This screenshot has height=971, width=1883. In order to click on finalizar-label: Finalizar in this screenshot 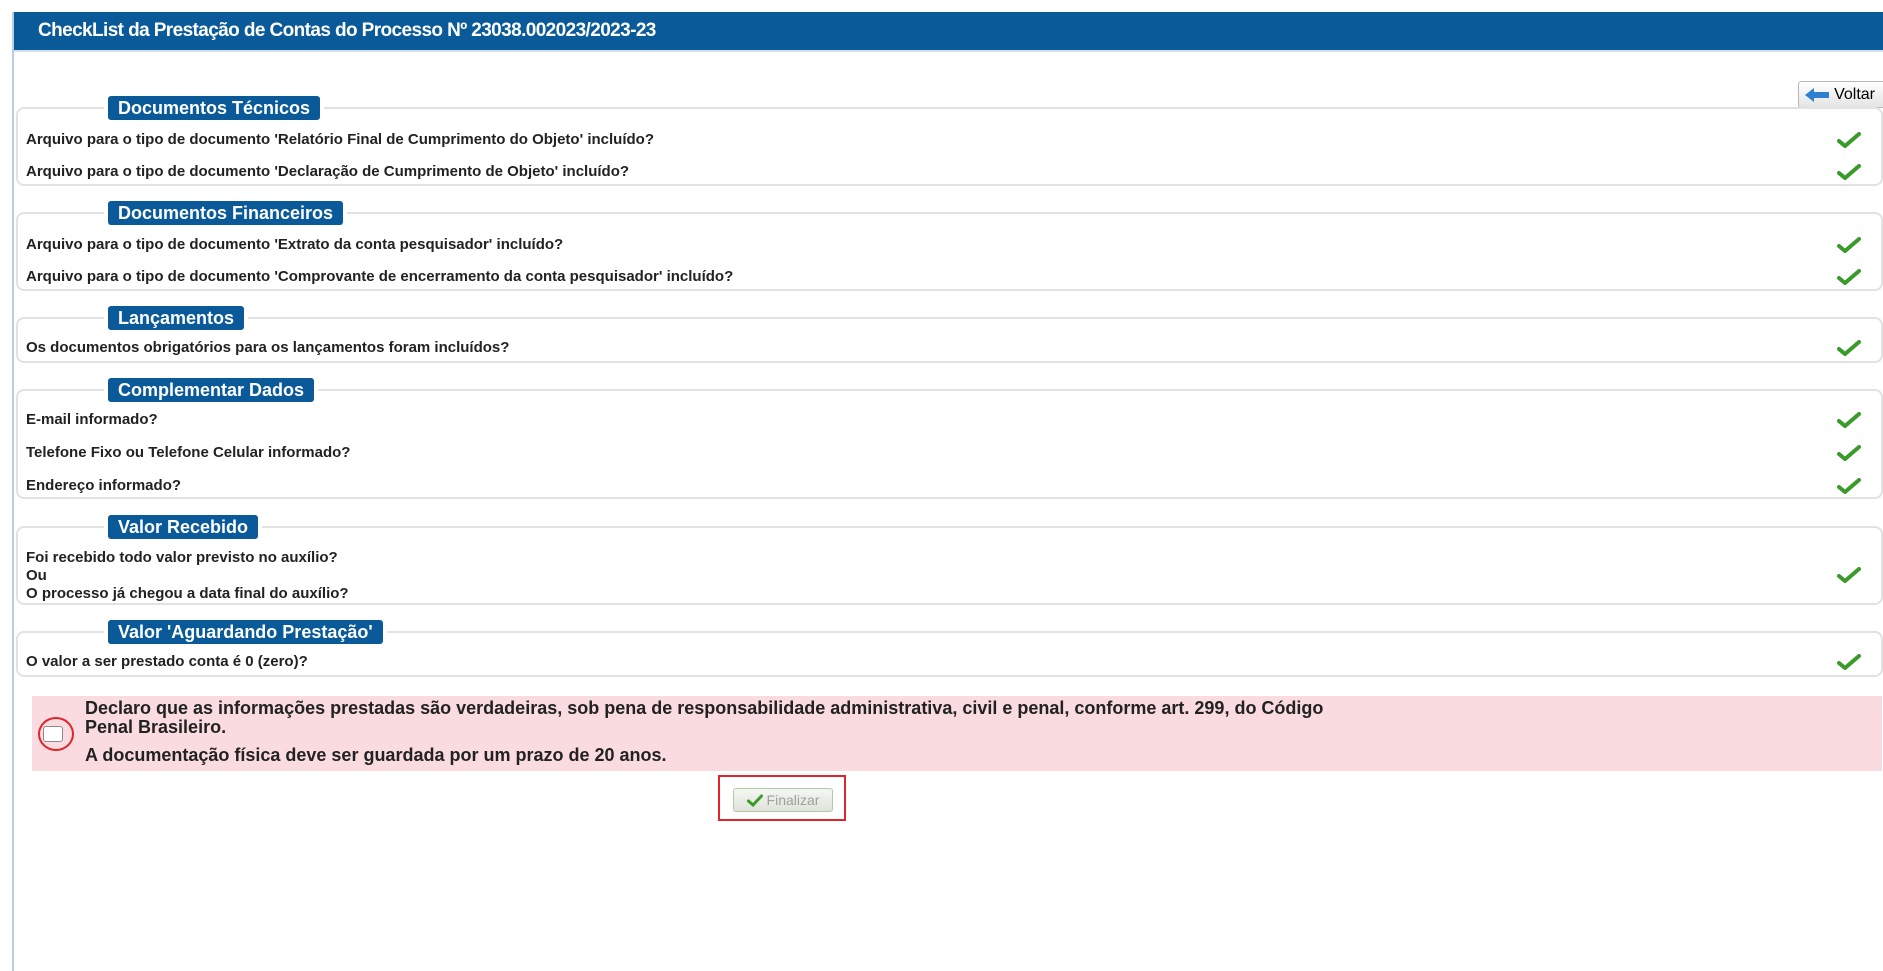, I will do `click(793, 800)`.